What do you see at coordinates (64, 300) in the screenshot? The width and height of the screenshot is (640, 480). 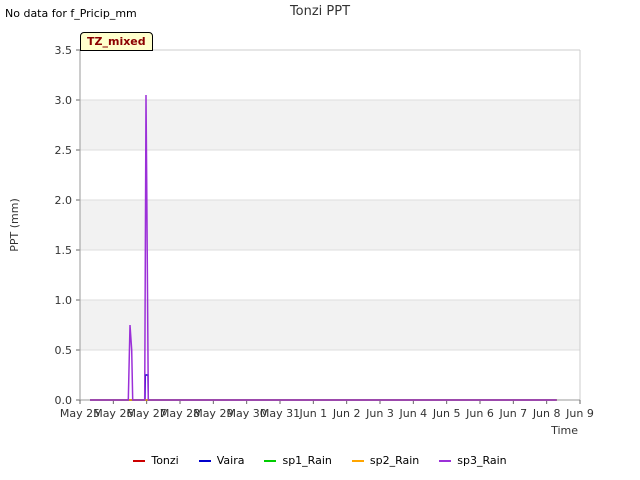 I see `y-tick-label: 1.0` at bounding box center [64, 300].